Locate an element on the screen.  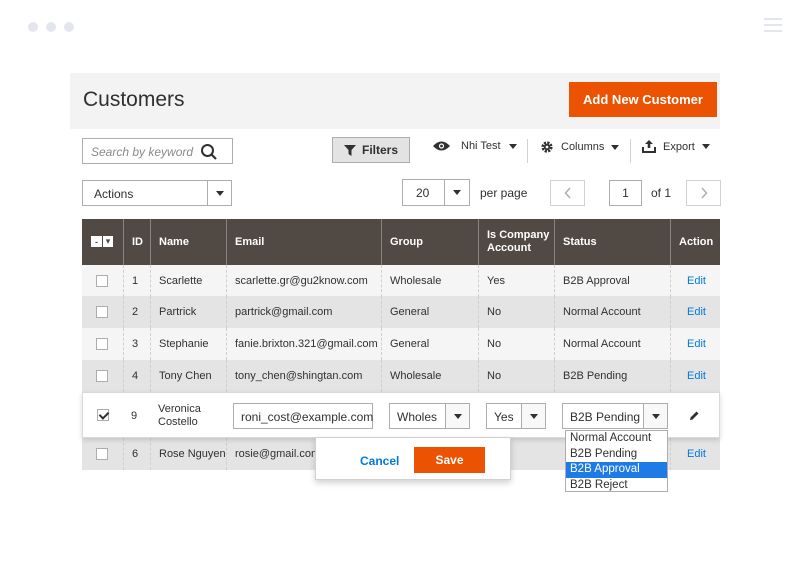
column-header-company-account: Is Company Account is located at coordinates (516, 242).